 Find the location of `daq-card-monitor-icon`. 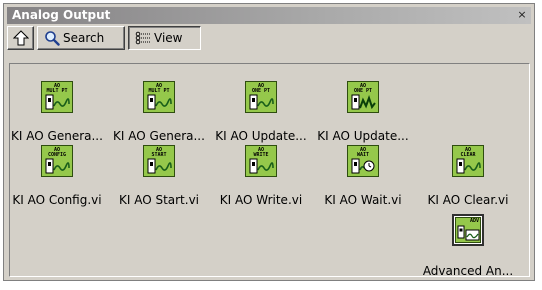

daq-card-monitor-icon is located at coordinates (468, 233).